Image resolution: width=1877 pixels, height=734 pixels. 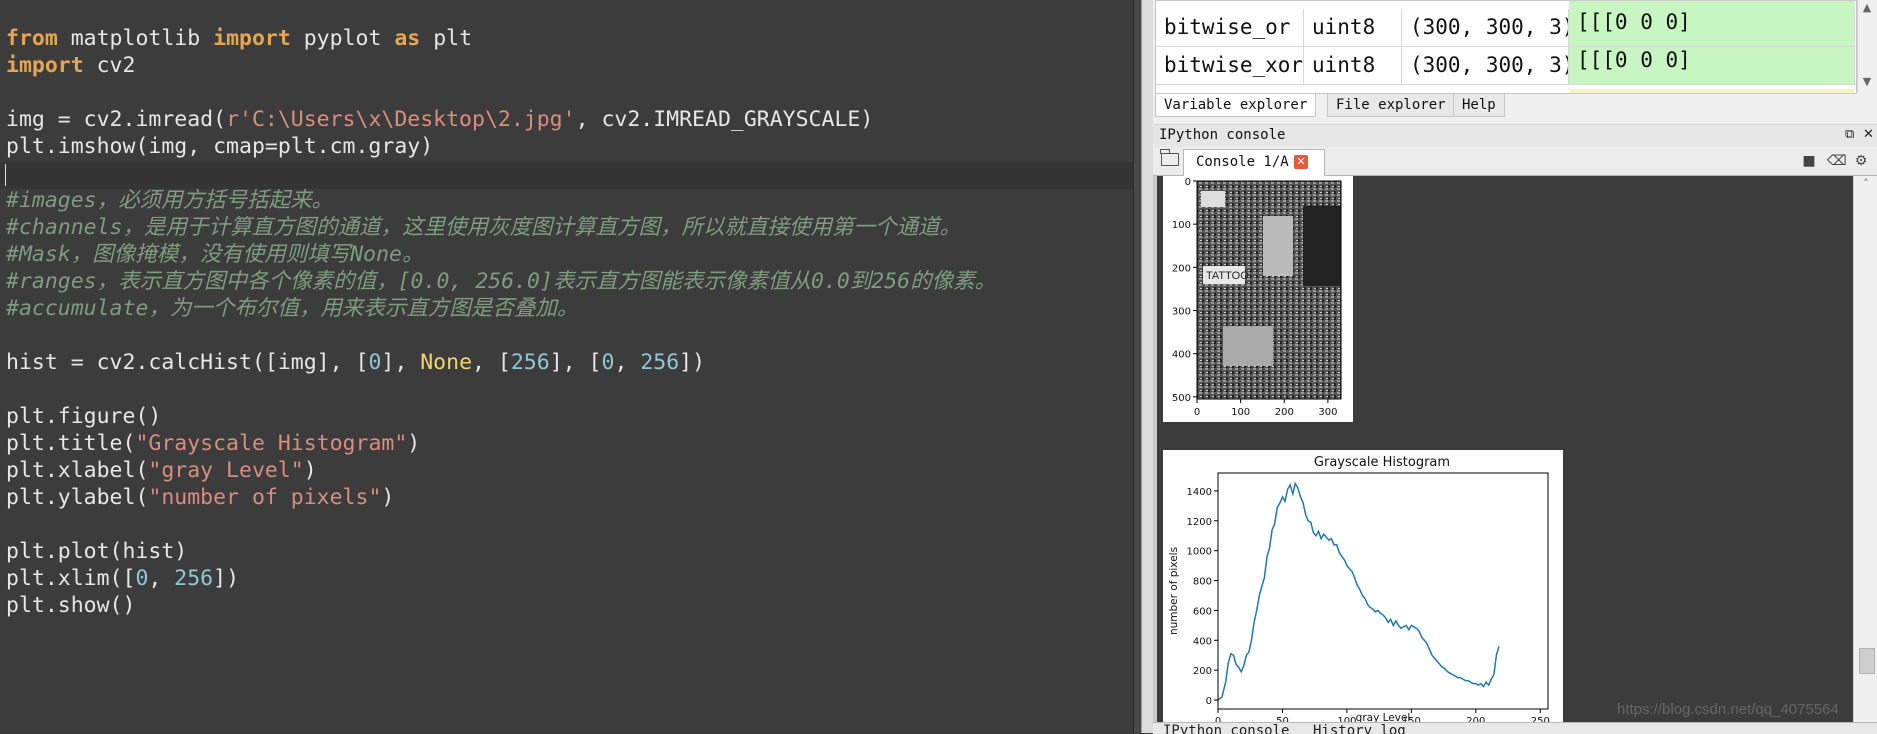 I want to click on code-line: plt.imshow(img, cmap=plt.cm.gray), so click(x=501, y=146).